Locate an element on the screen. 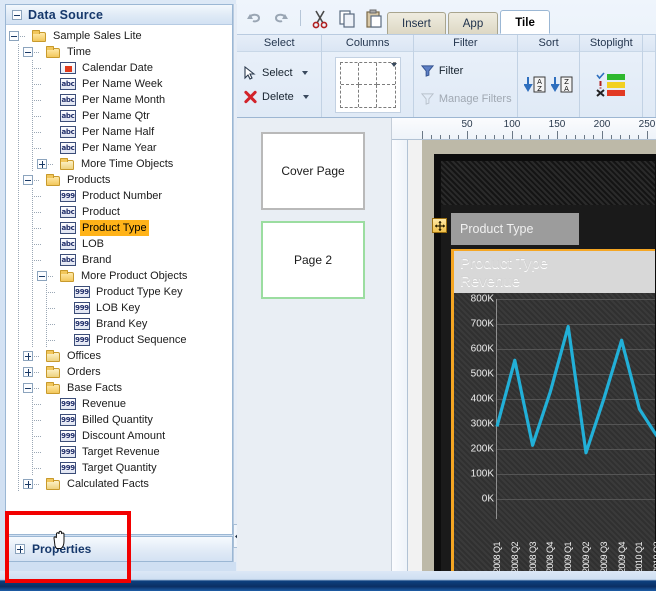 This screenshot has height=591, width=656. tree-item: Calendar Date is located at coordinates (119, 68).